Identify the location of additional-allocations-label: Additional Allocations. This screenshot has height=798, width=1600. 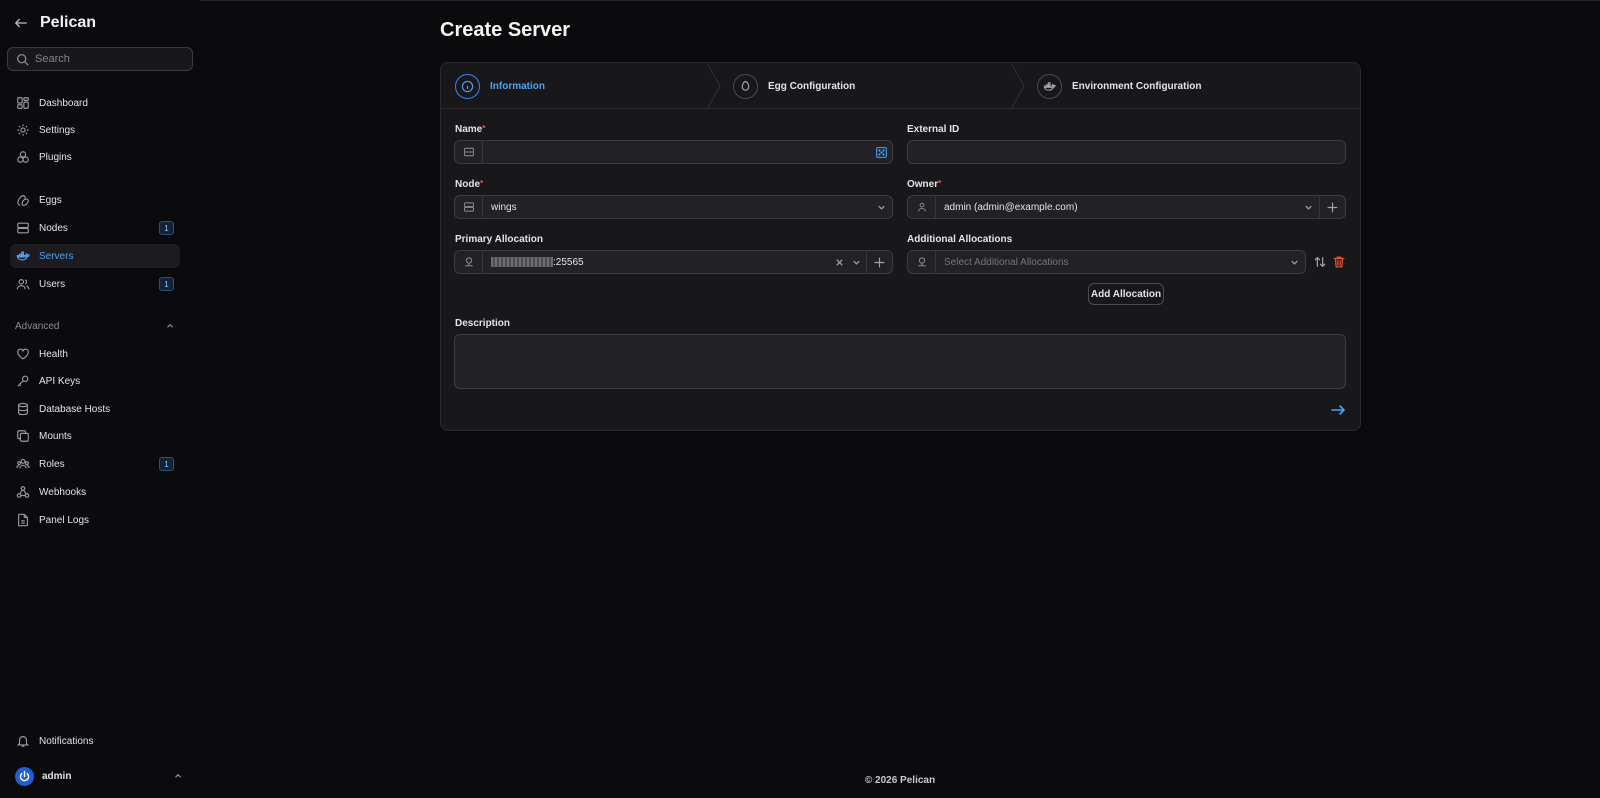
(960, 239).